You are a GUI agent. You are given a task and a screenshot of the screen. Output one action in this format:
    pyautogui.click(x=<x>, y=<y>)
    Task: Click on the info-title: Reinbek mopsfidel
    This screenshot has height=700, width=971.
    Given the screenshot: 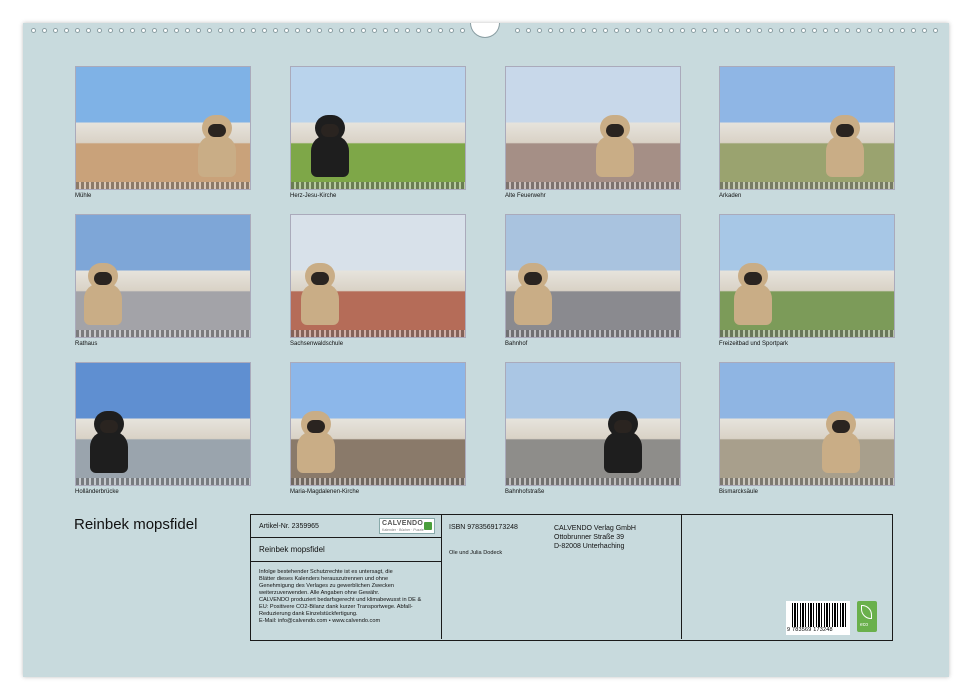 What is the action you would take?
    pyautogui.click(x=292, y=549)
    